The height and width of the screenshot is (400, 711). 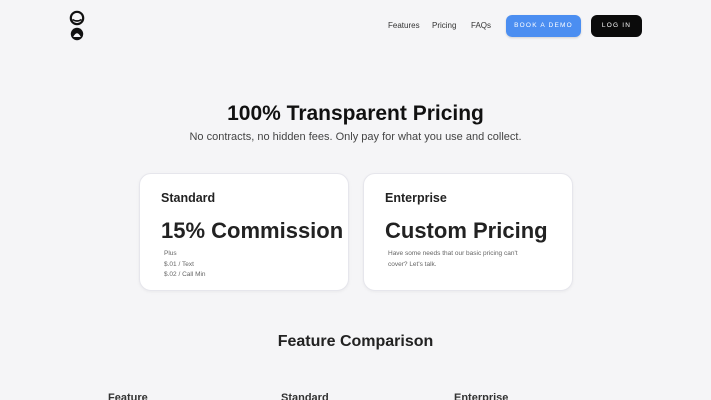 What do you see at coordinates (252, 230) in the screenshot?
I see `plan-price: 15% Commission` at bounding box center [252, 230].